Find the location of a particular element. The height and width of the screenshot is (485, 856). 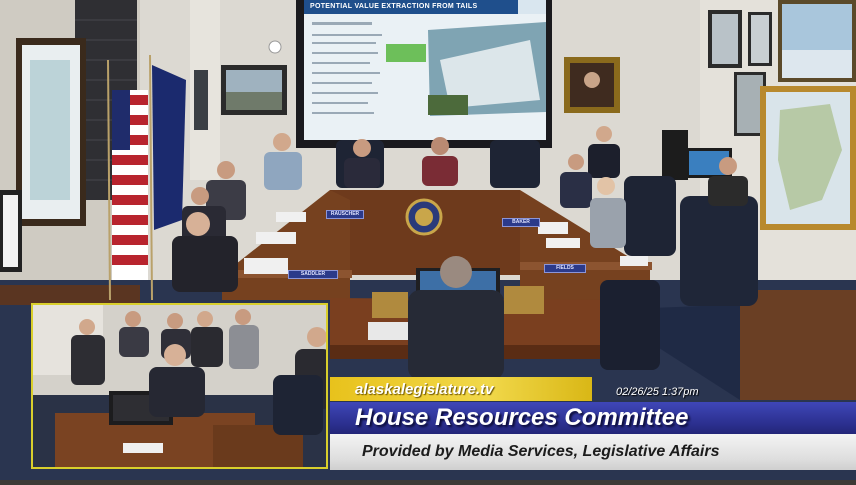

microphone-box-left is located at coordinates (390, 305).